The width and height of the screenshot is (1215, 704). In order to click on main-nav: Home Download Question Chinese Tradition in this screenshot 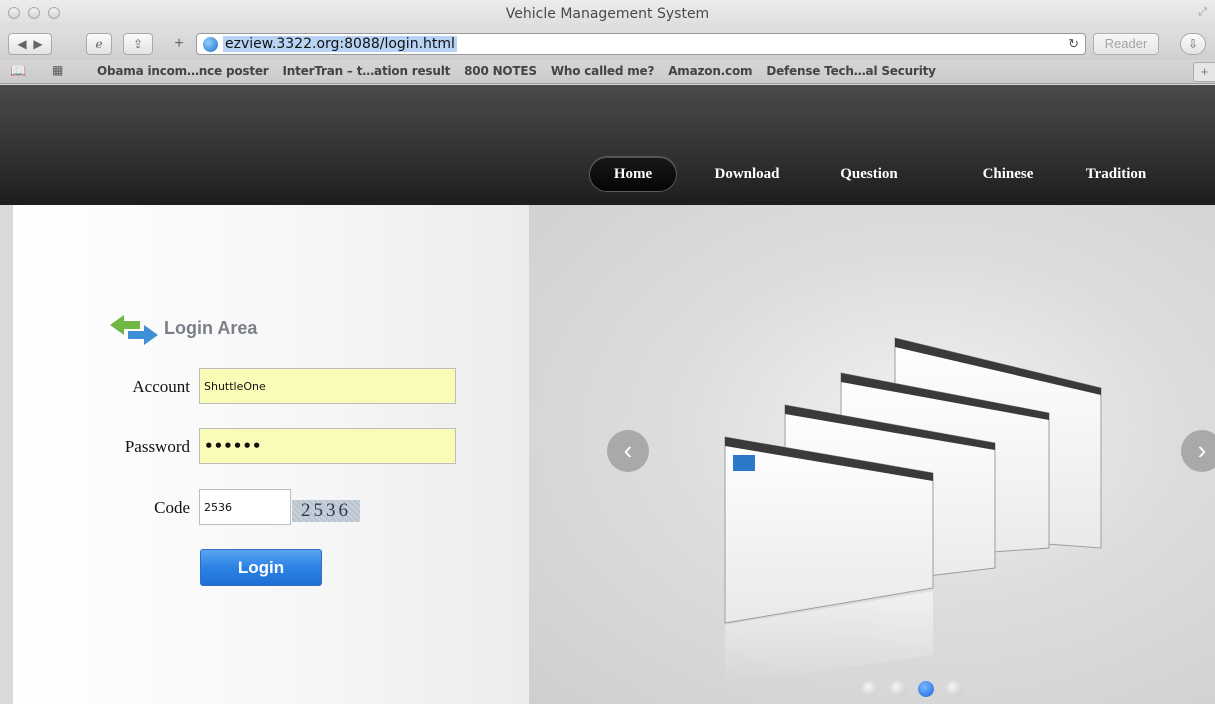, I will do `click(607, 175)`.